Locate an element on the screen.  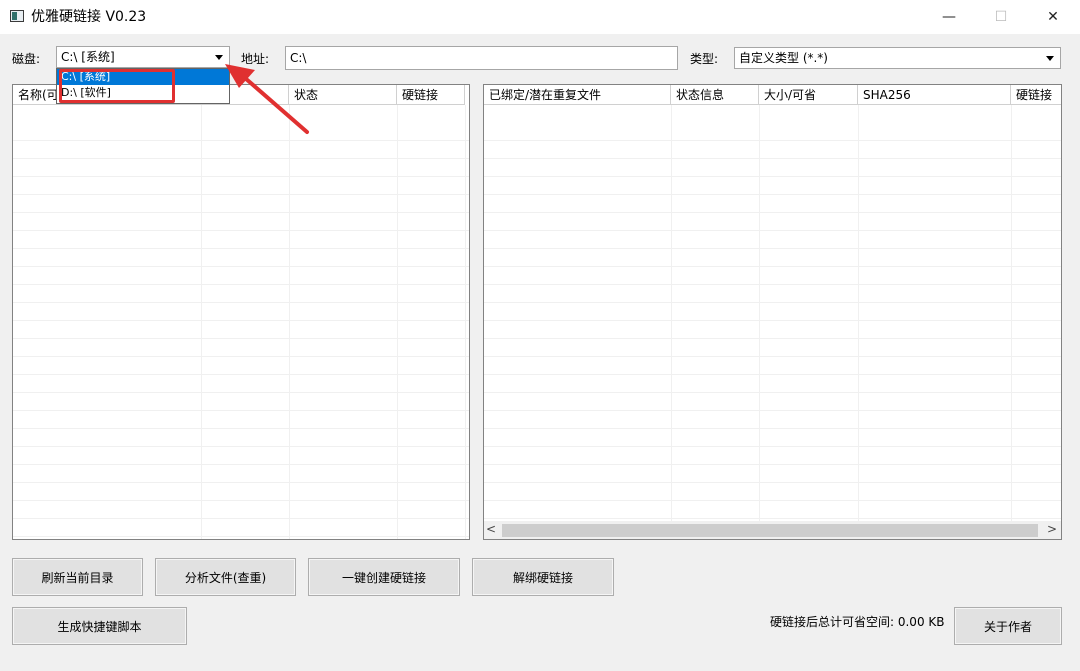
disk-label: 磁盘: is located at coordinates (26, 59).